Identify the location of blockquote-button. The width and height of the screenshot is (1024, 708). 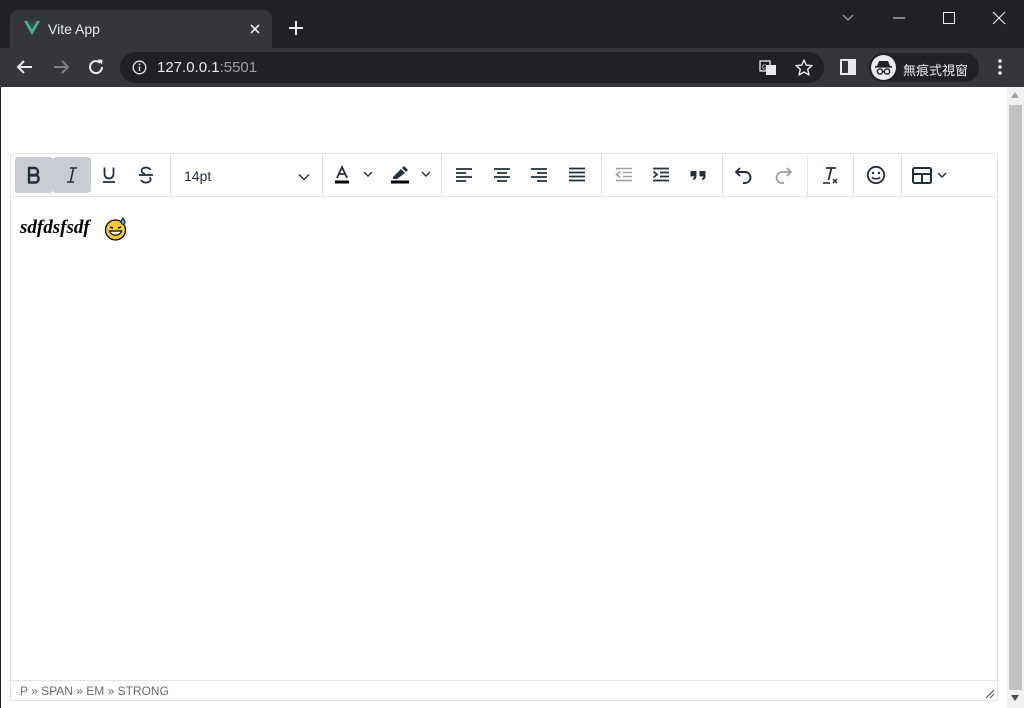
(698, 175).